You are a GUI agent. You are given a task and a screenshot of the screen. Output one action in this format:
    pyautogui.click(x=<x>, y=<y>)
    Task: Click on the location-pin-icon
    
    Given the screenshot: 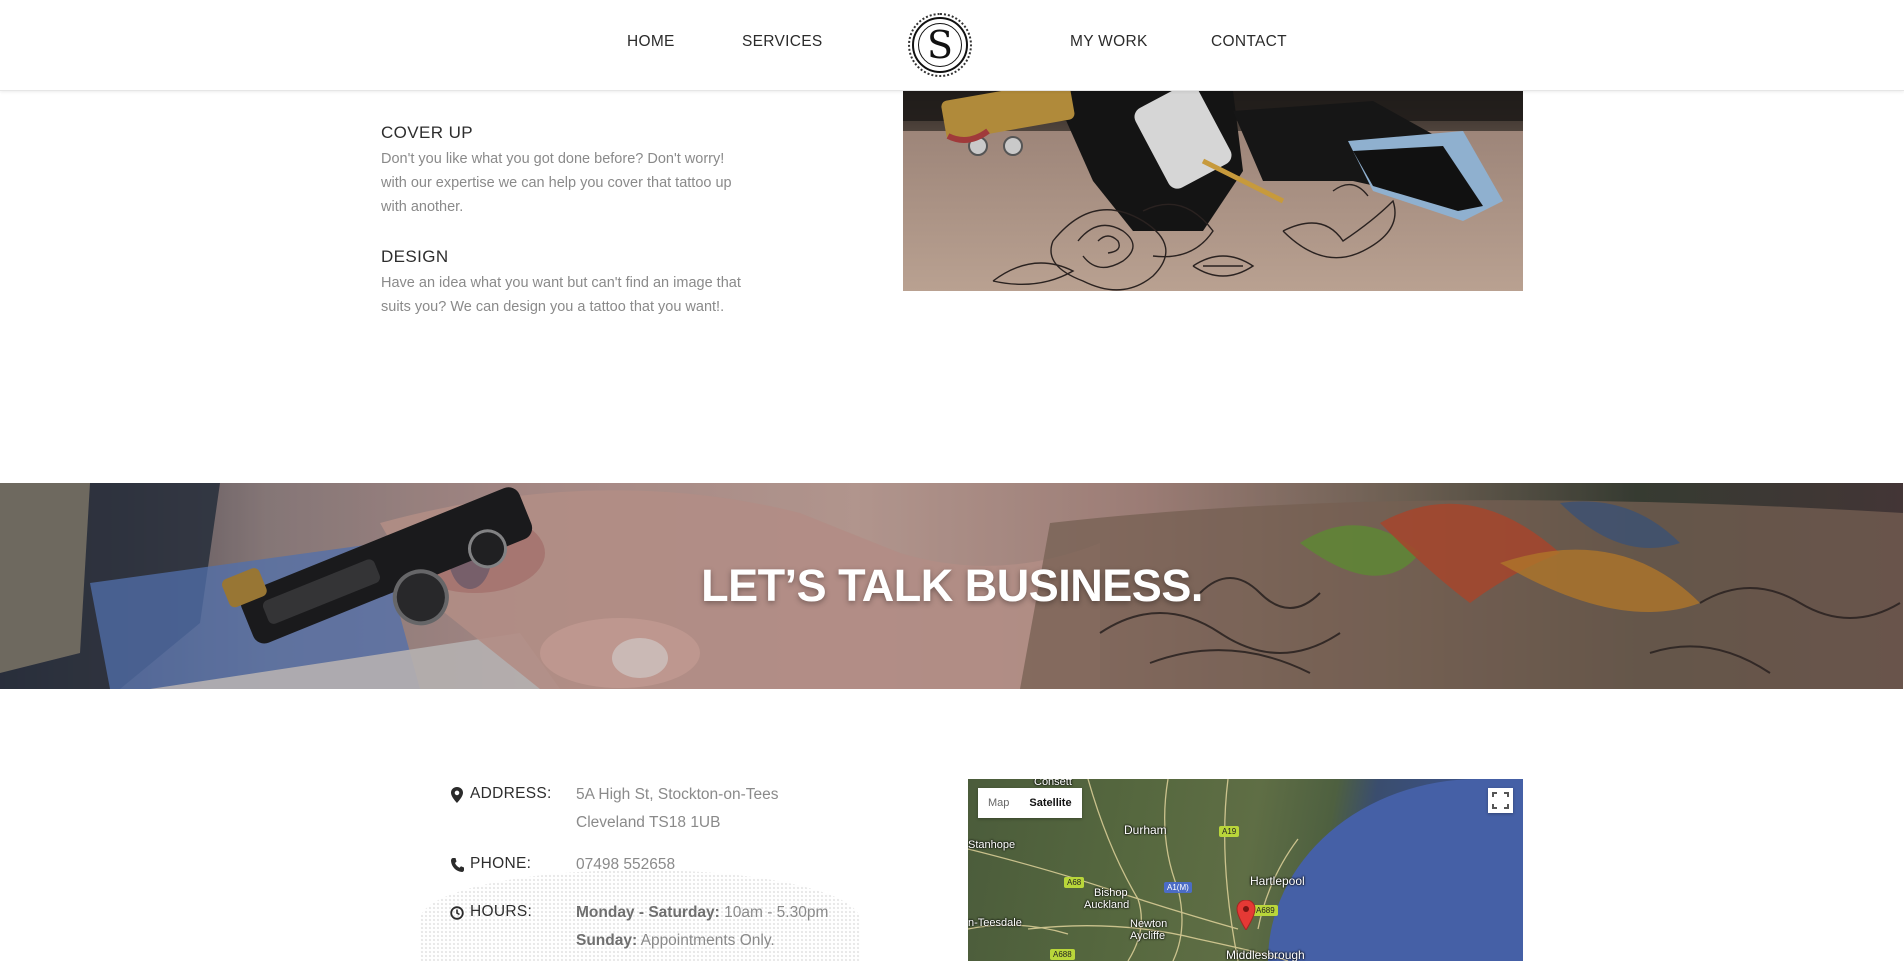 What is the action you would take?
    pyautogui.click(x=457, y=795)
    